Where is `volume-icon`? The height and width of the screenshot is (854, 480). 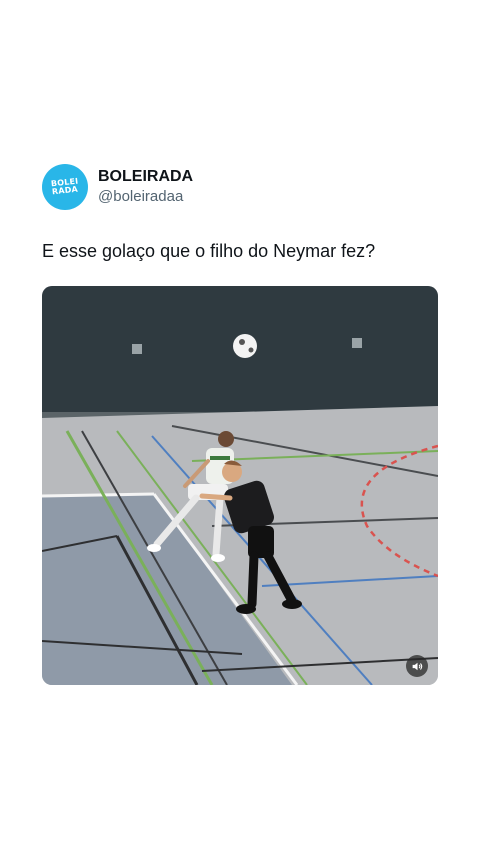 volume-icon is located at coordinates (417, 666).